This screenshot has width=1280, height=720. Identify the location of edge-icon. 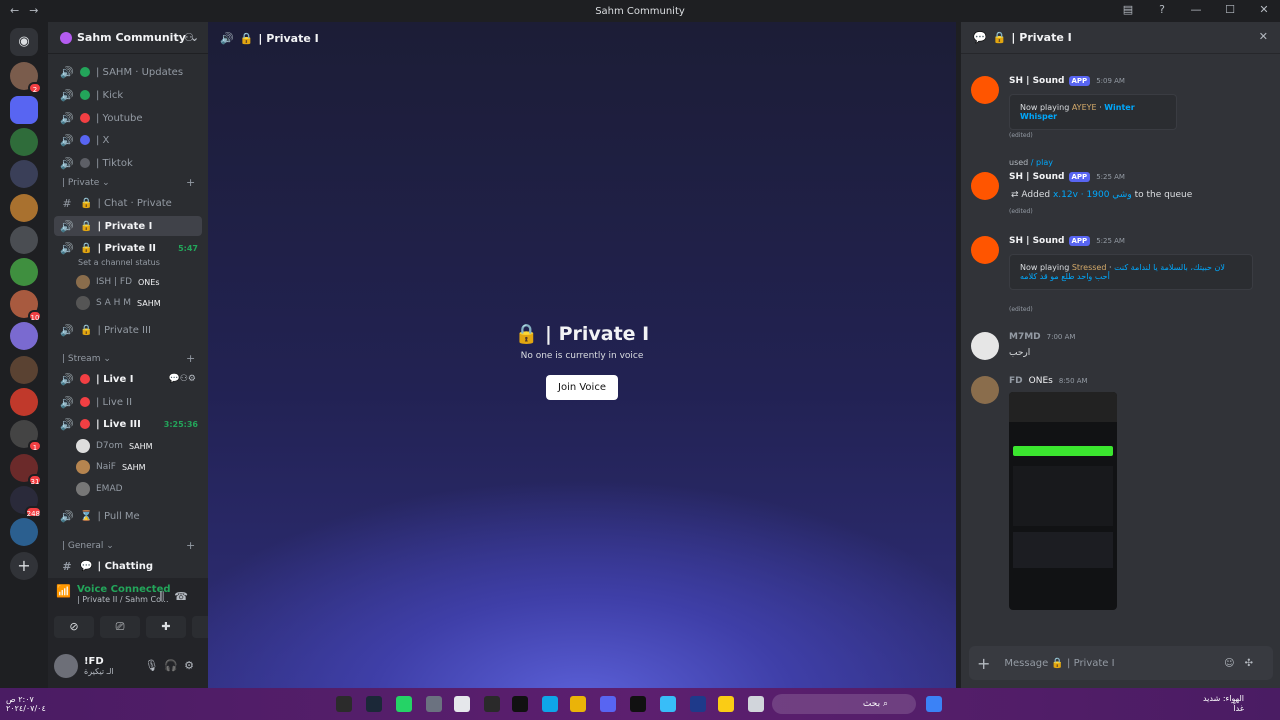
(550, 704).